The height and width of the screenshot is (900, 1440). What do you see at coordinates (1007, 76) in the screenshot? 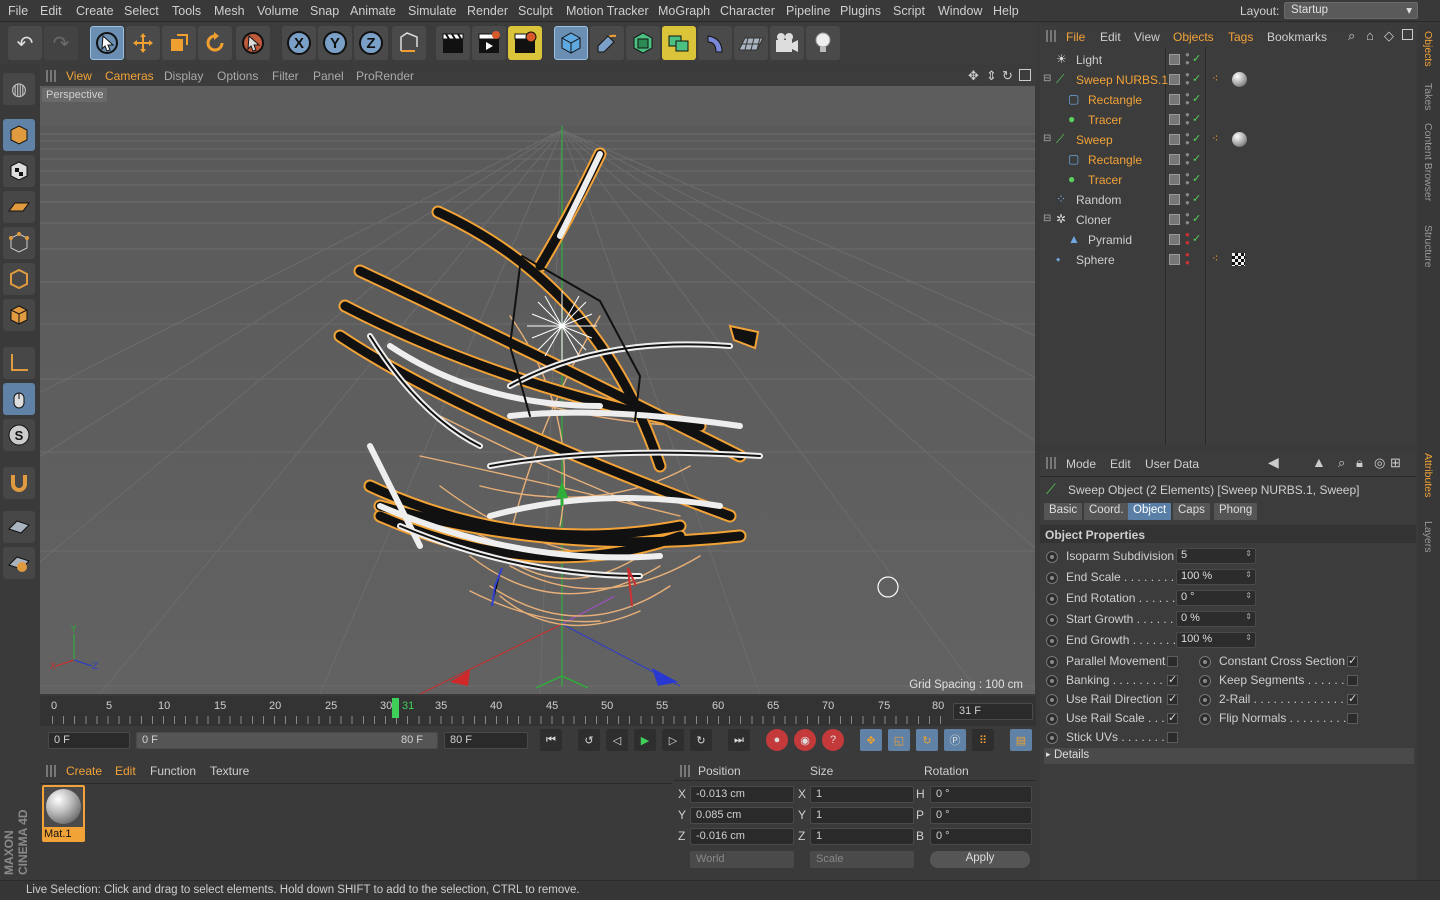
I see `viewport-rotate-icon: ↻` at bounding box center [1007, 76].